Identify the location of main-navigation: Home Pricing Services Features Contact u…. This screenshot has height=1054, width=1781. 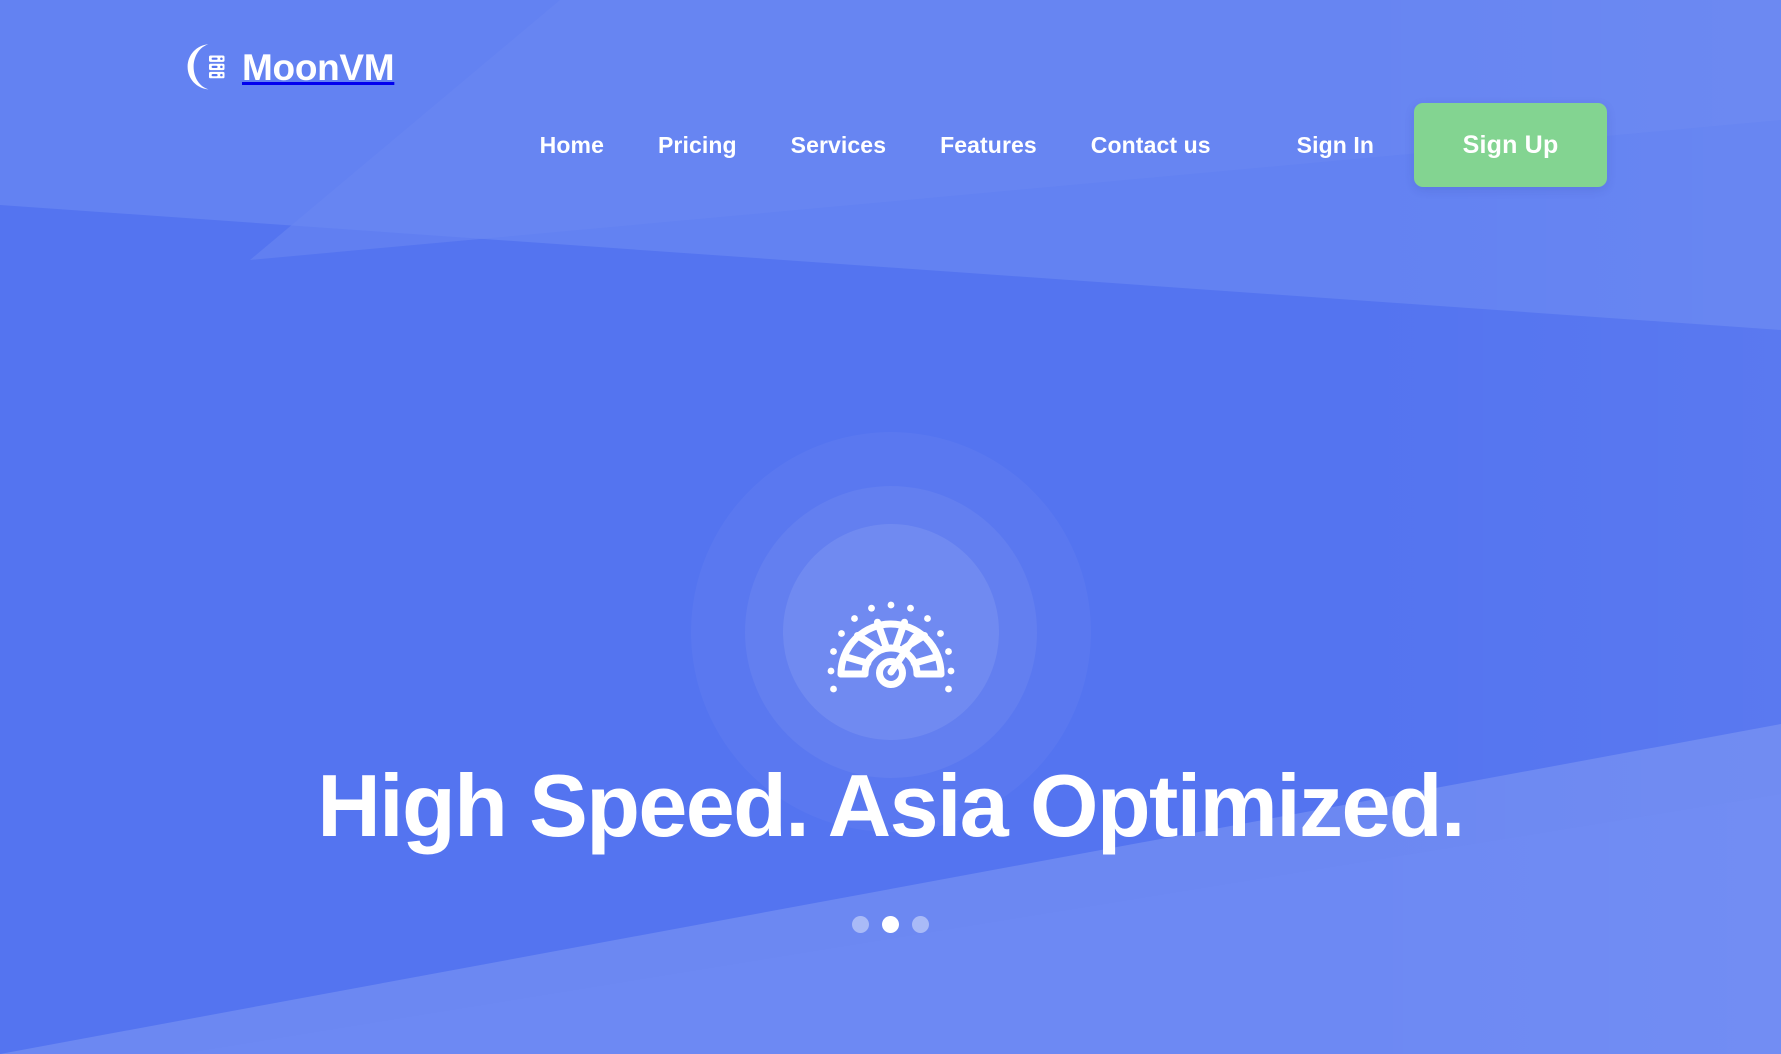
(1060, 145).